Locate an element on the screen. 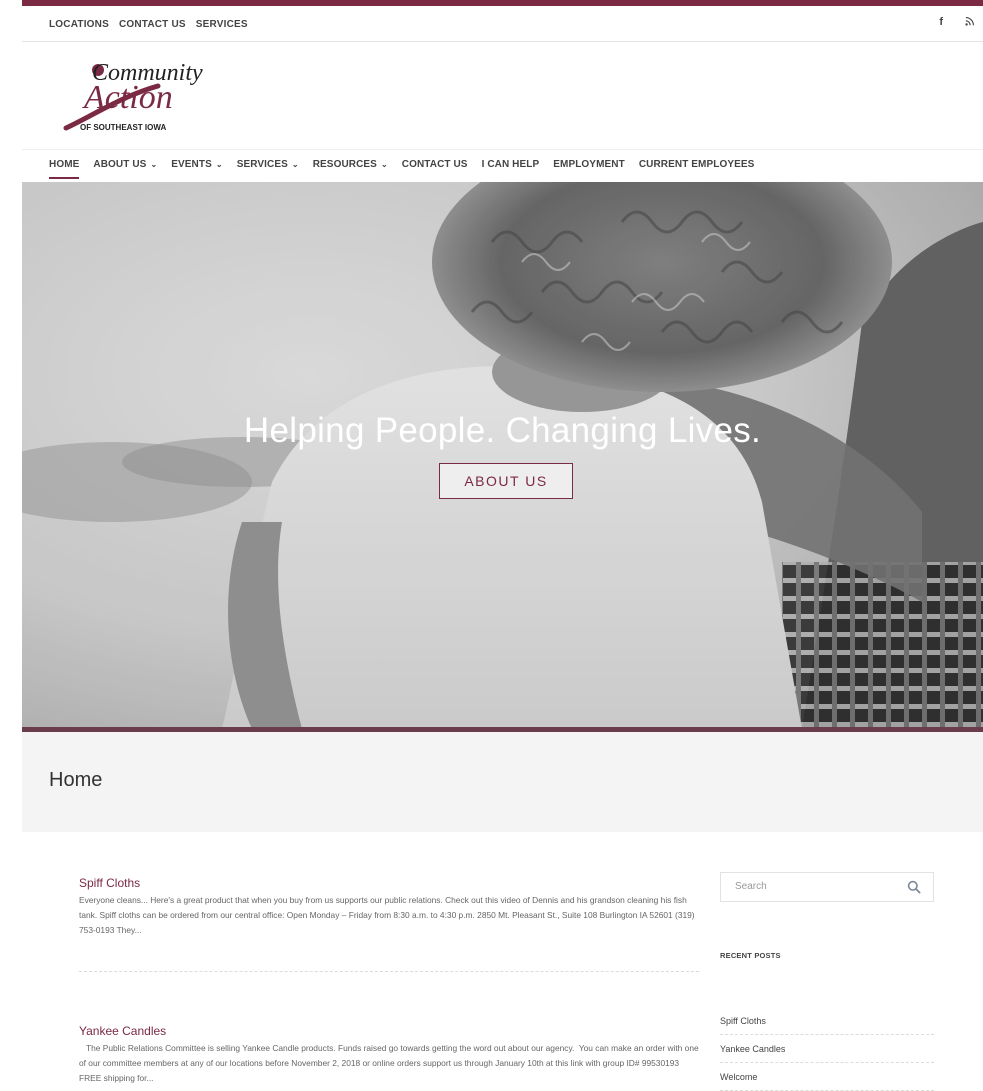 This screenshot has width=983, height=1091. rss-icon is located at coordinates (970, 22).